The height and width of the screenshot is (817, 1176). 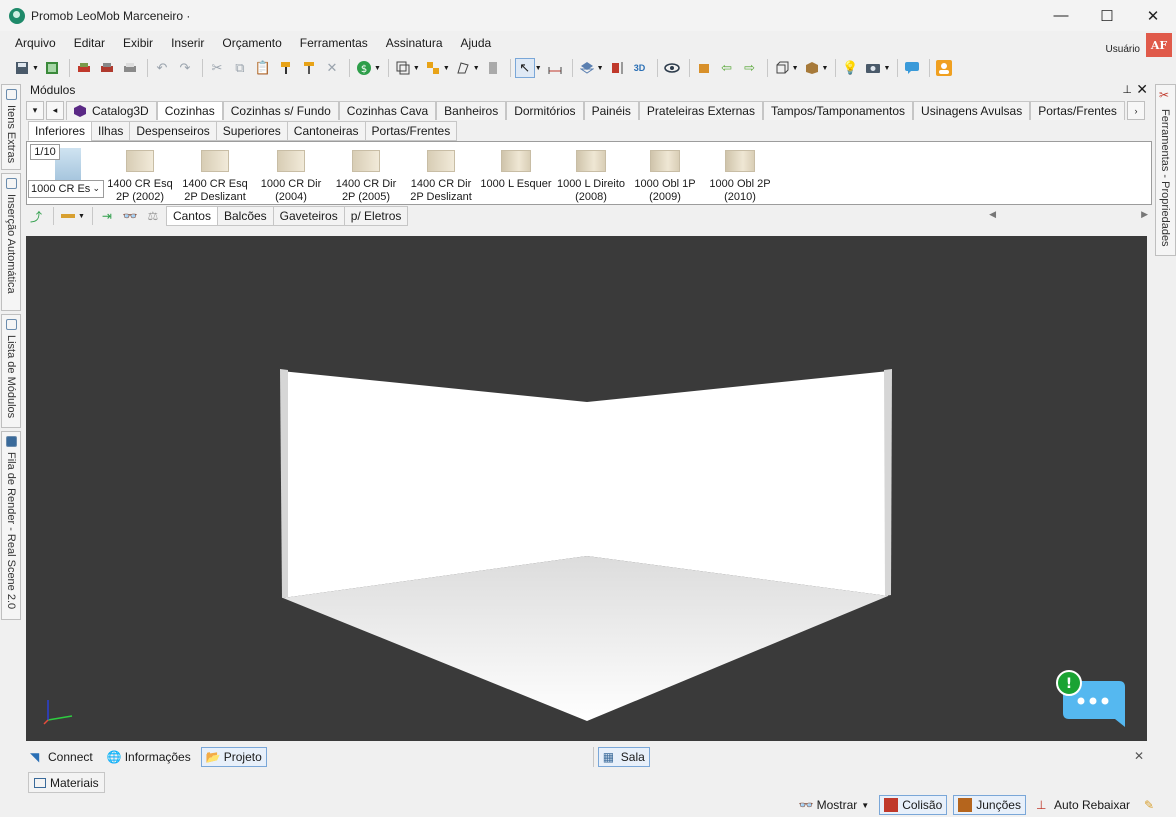 I want to click on subtab-despenseiros: Despenseiros, so click(x=173, y=131).